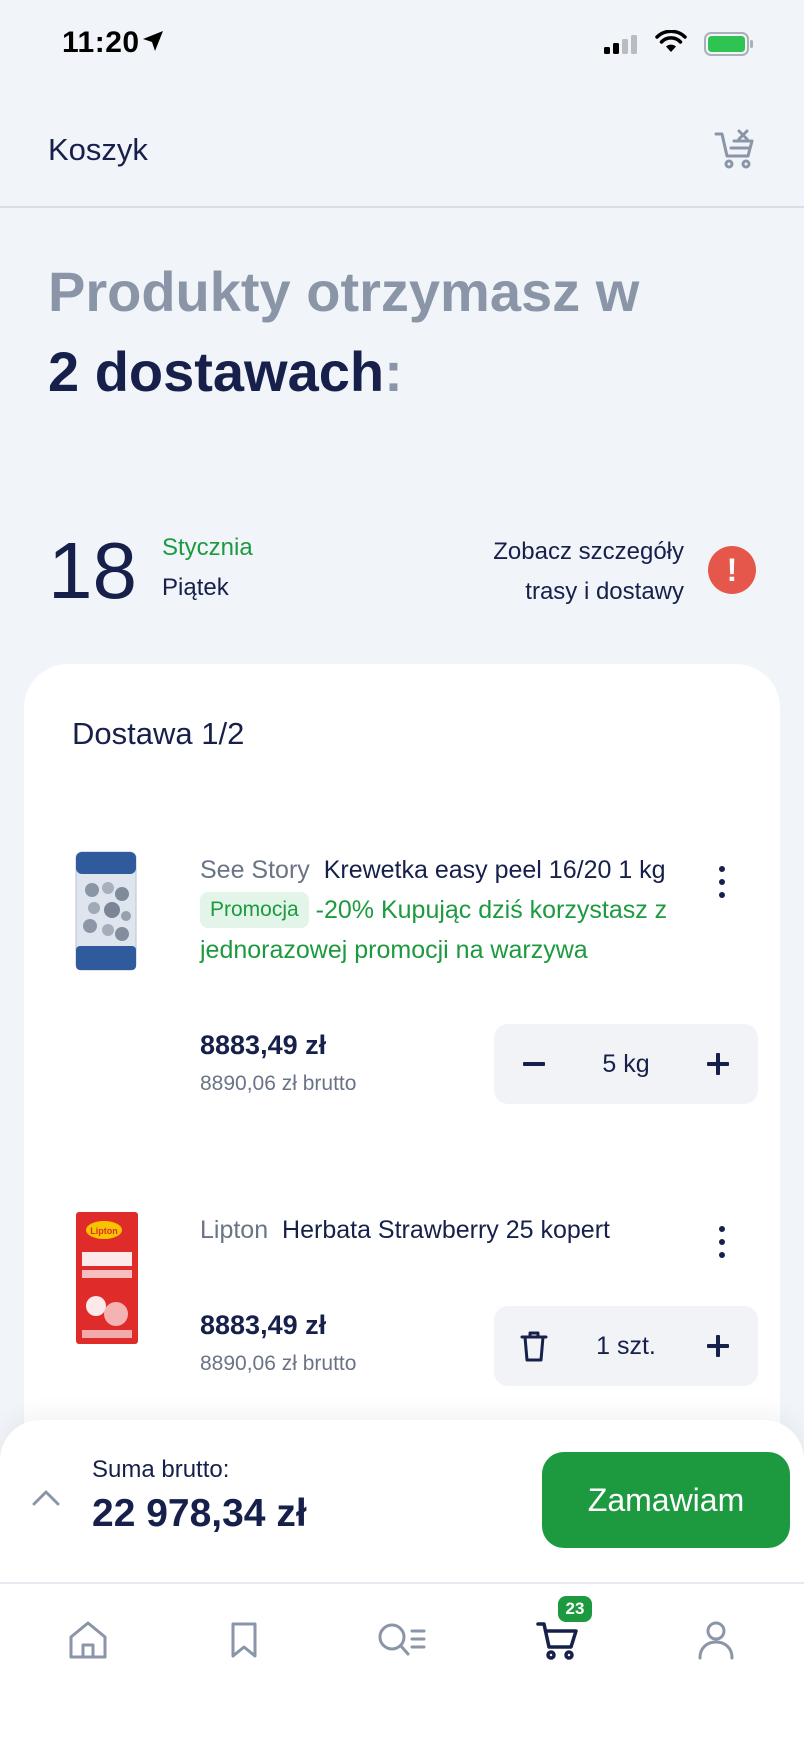  What do you see at coordinates (101, 42) in the screenshot?
I see `status-time: 11:20` at bounding box center [101, 42].